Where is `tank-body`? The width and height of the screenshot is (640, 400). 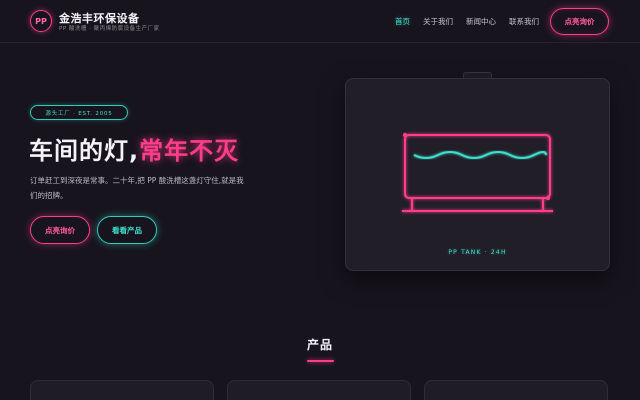
tank-body is located at coordinates (477, 166).